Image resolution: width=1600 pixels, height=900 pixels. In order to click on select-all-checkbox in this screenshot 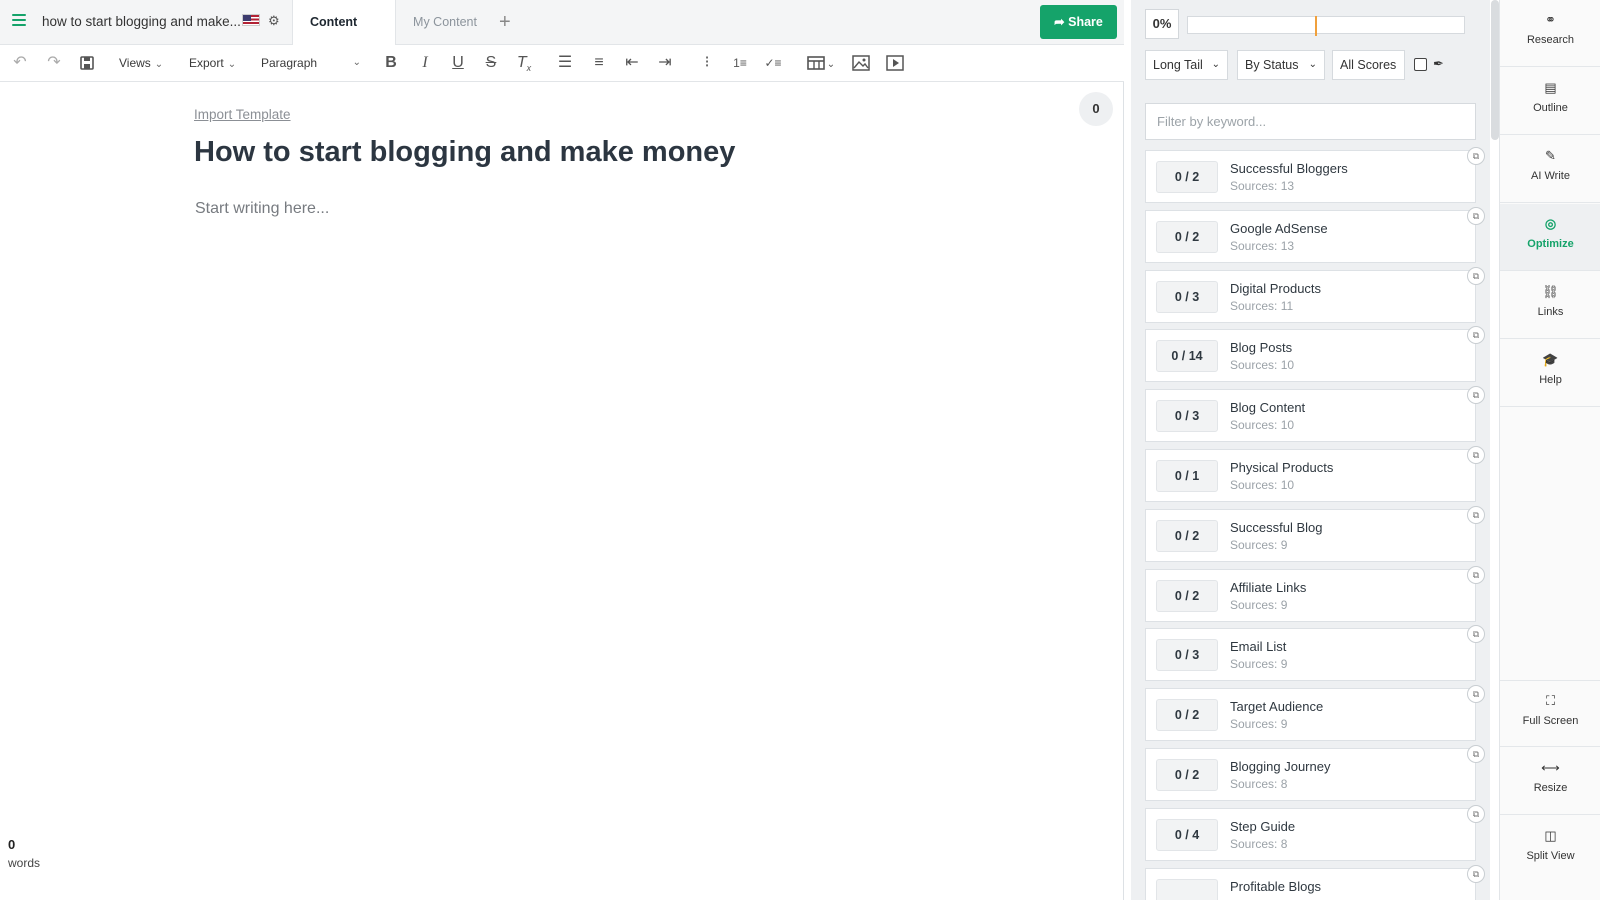, I will do `click(1420, 64)`.